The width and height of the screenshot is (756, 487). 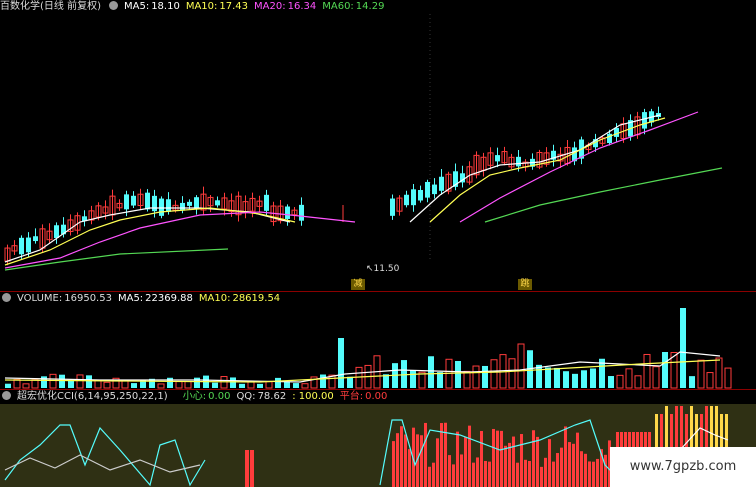 I want to click on third-value: : 100.00, so click(x=313, y=396).